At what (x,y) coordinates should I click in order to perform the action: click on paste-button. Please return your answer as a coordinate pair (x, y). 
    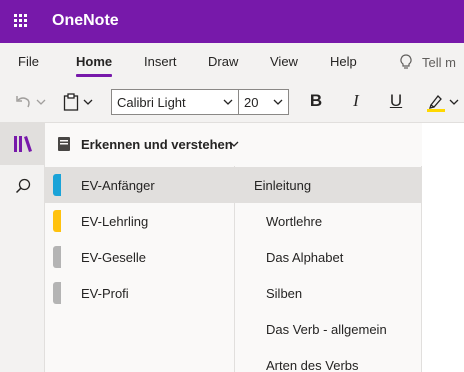
    Looking at the image, I should click on (78, 102).